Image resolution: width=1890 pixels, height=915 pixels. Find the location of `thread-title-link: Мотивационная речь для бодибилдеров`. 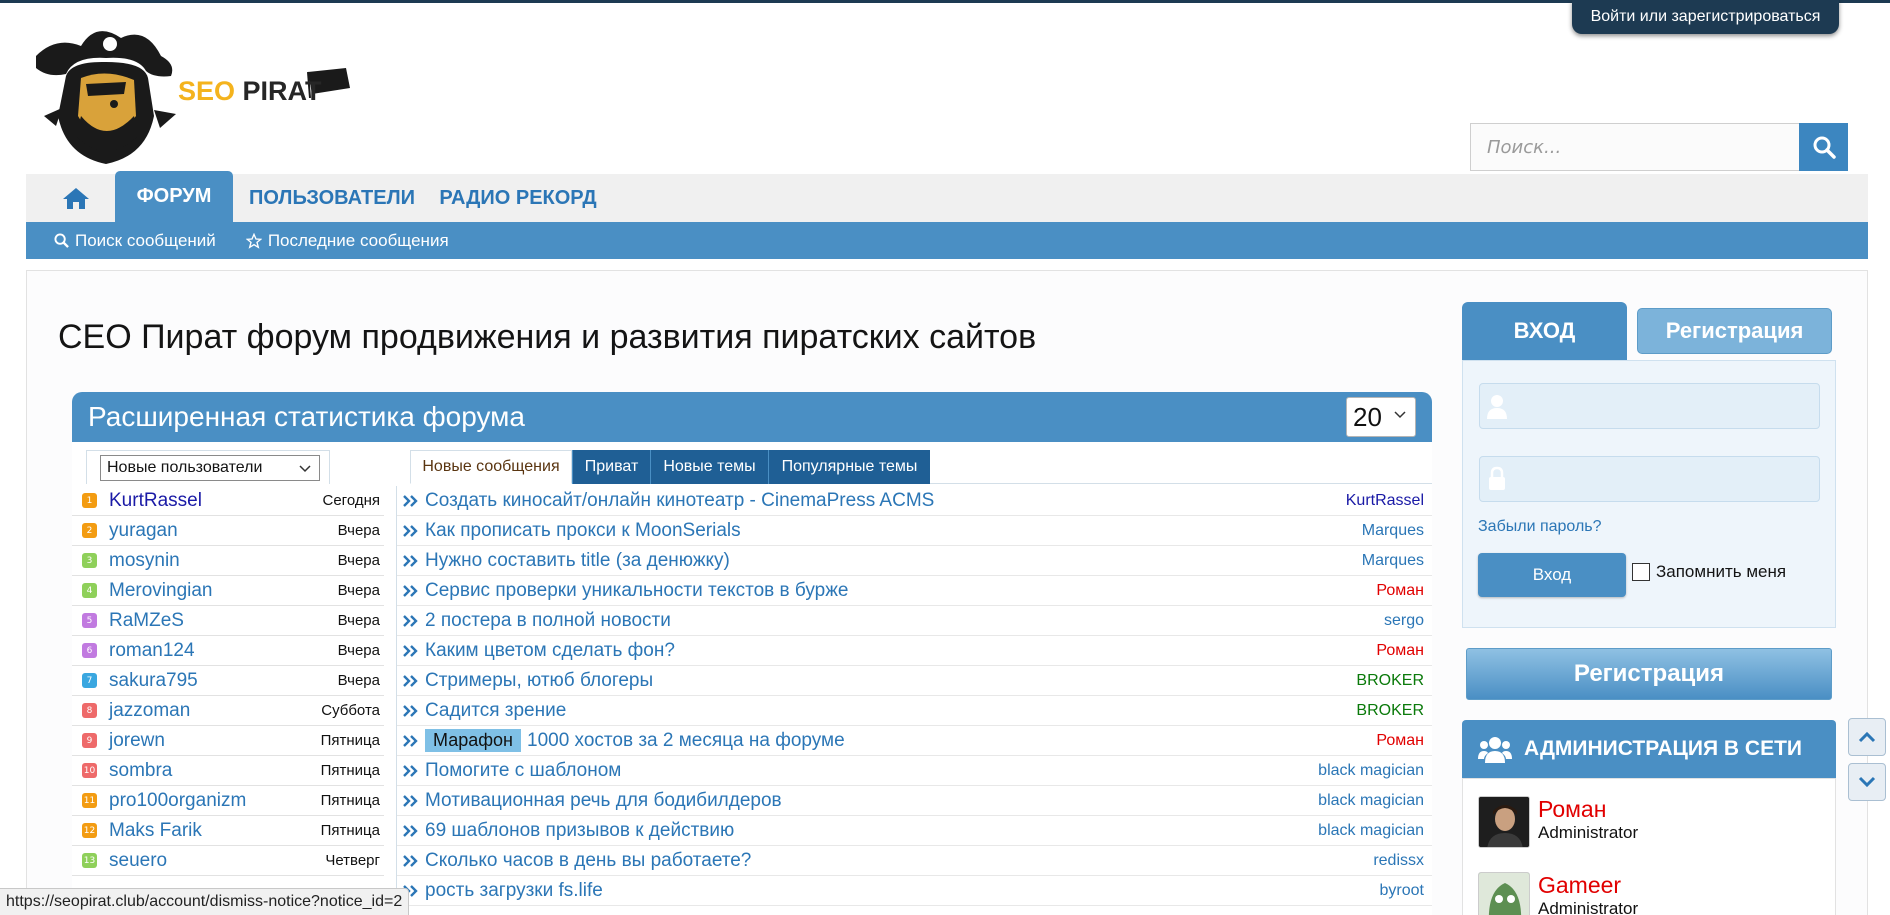

thread-title-link: Мотивационная речь для бодибилдеров is located at coordinates (603, 801).